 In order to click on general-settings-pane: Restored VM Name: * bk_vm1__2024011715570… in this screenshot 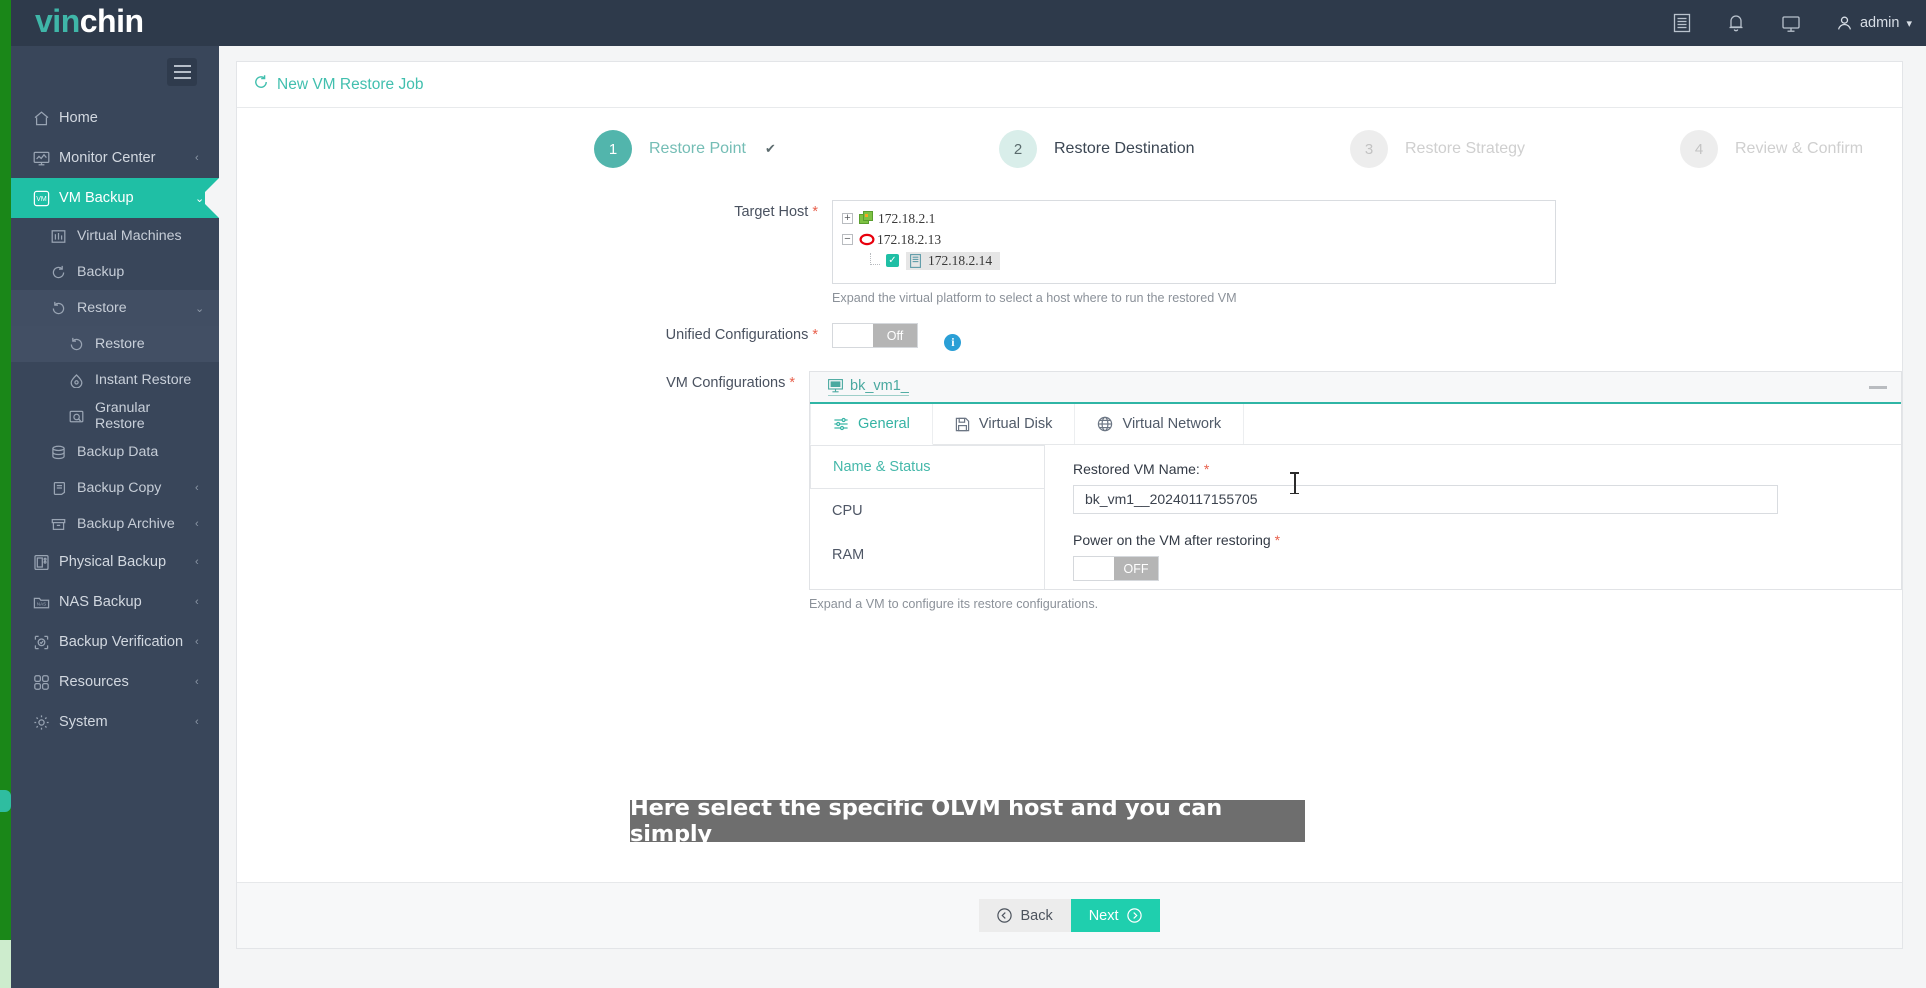, I will do `click(1473, 517)`.